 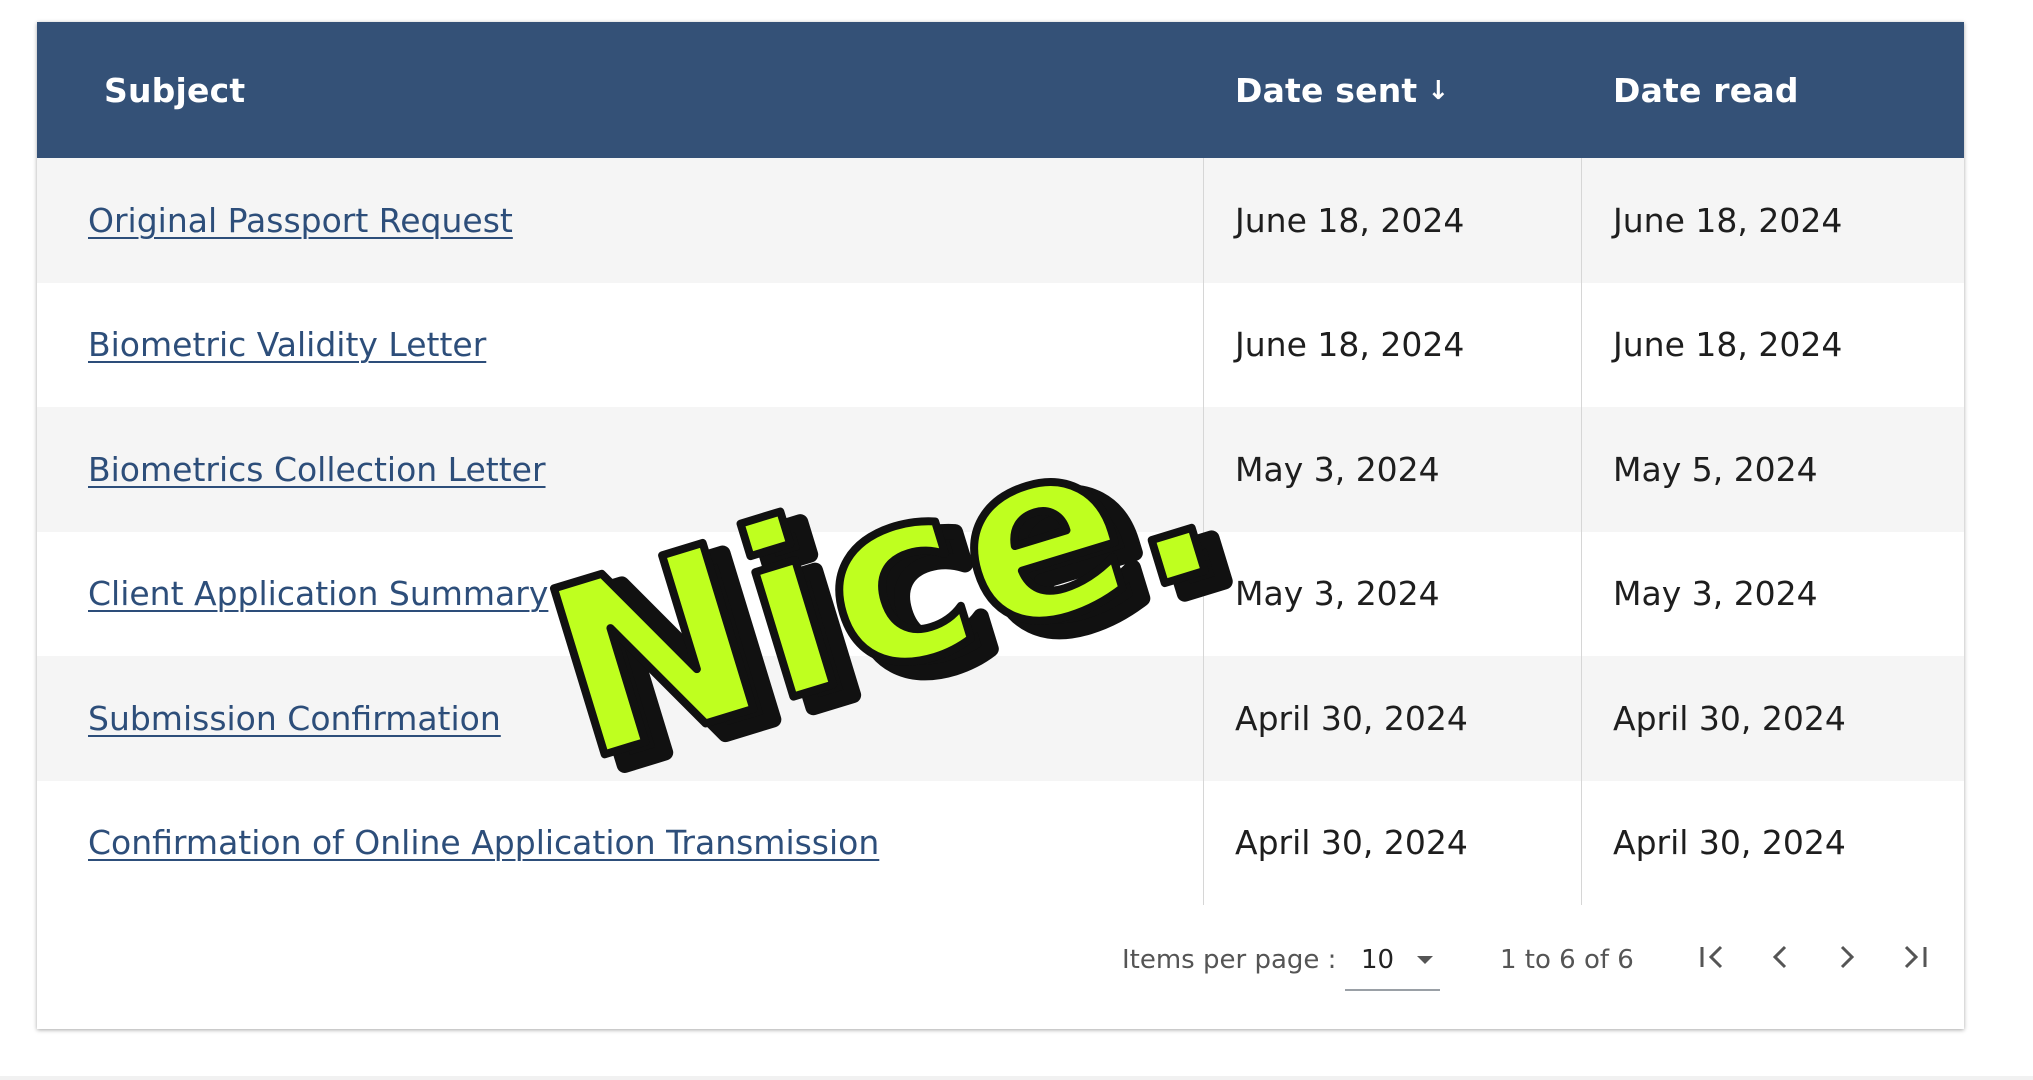 I want to click on date-sent-cell: June 18, 2024, so click(x=1350, y=220).